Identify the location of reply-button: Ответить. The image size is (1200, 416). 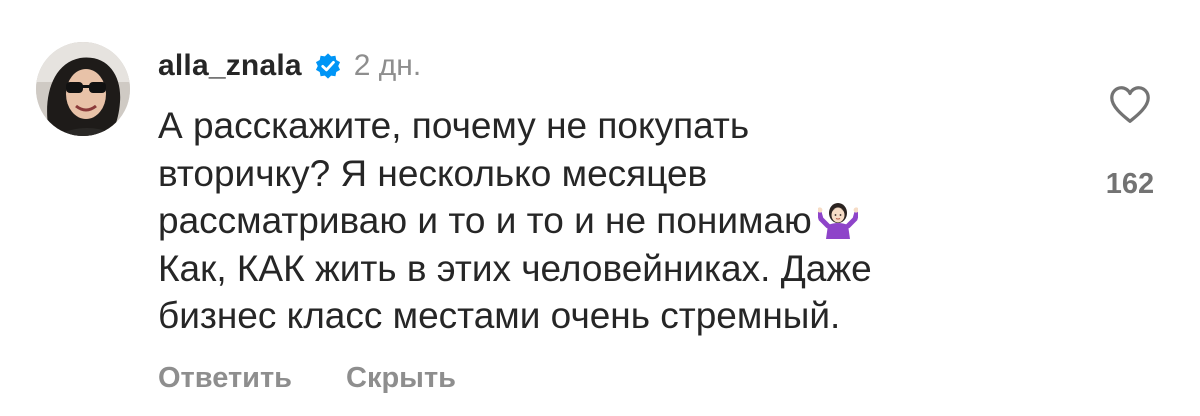
(225, 378).